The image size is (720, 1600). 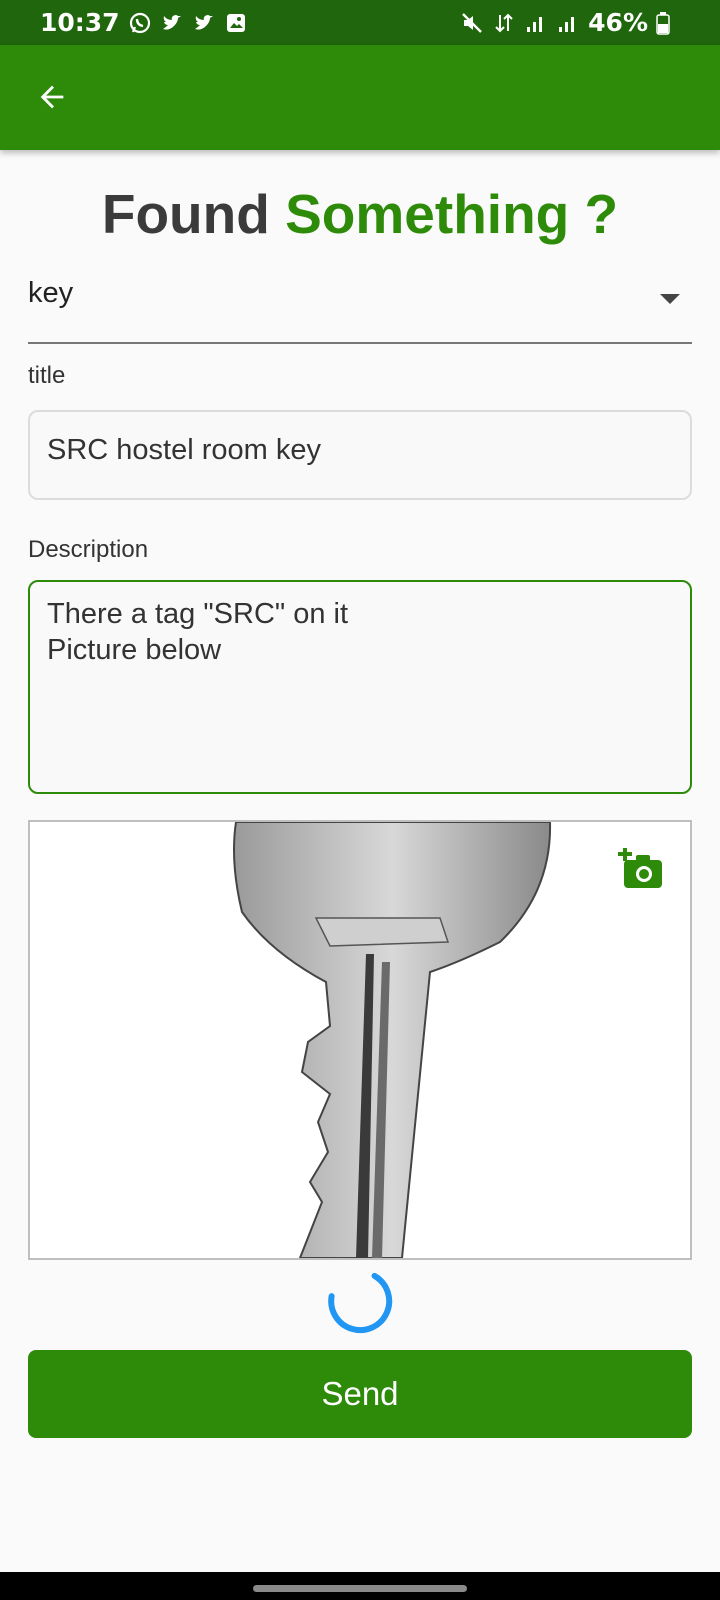 I want to click on battery-percentage: 46%, so click(x=618, y=22).